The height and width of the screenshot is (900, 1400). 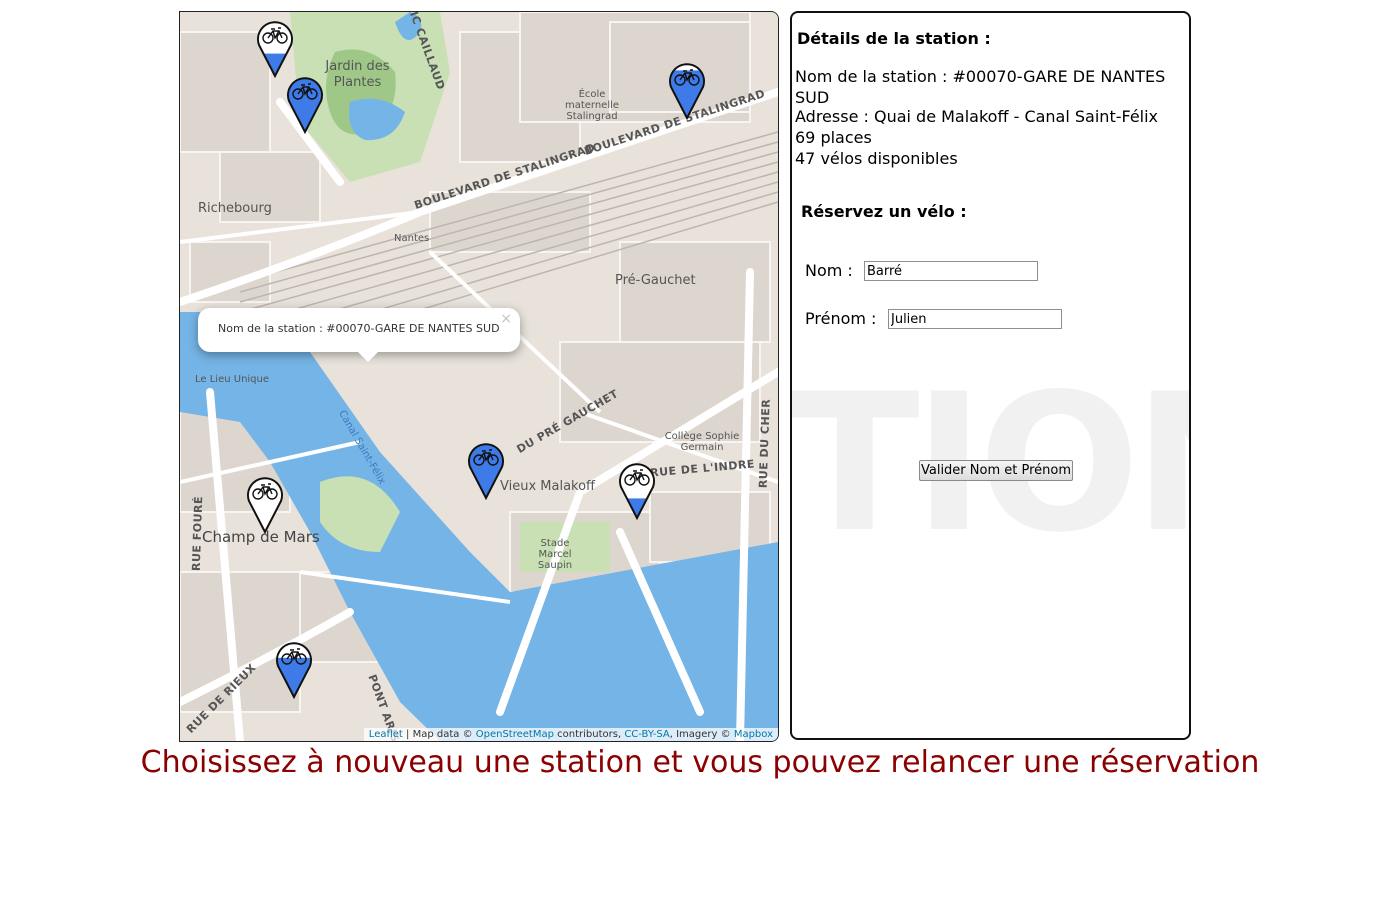 I want to click on attrib-sep-3: , Imagery ©, so click(x=701, y=734).